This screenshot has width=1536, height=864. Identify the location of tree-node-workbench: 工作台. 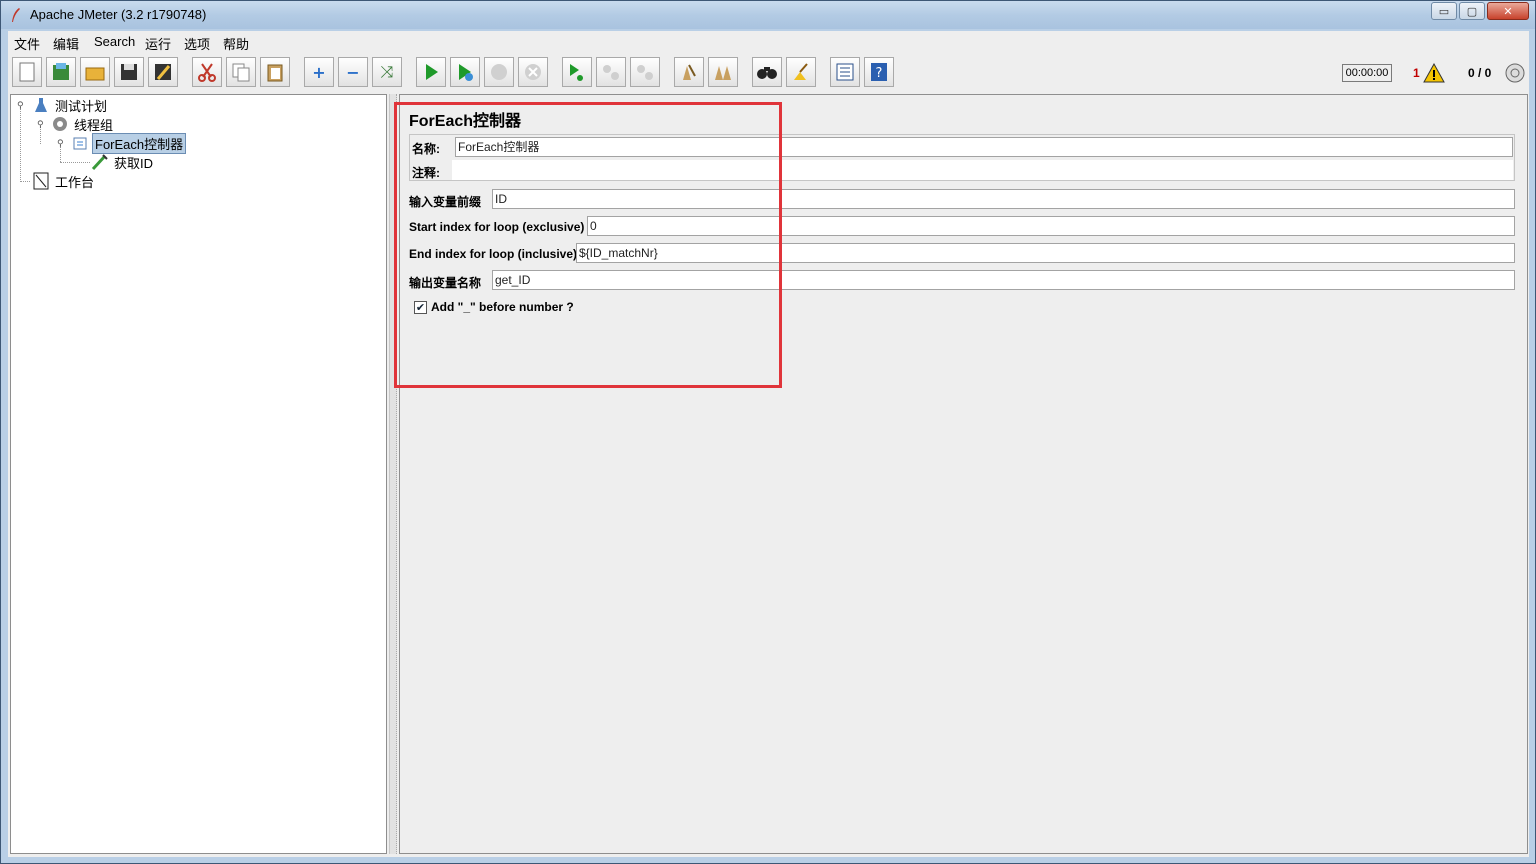
(64, 181).